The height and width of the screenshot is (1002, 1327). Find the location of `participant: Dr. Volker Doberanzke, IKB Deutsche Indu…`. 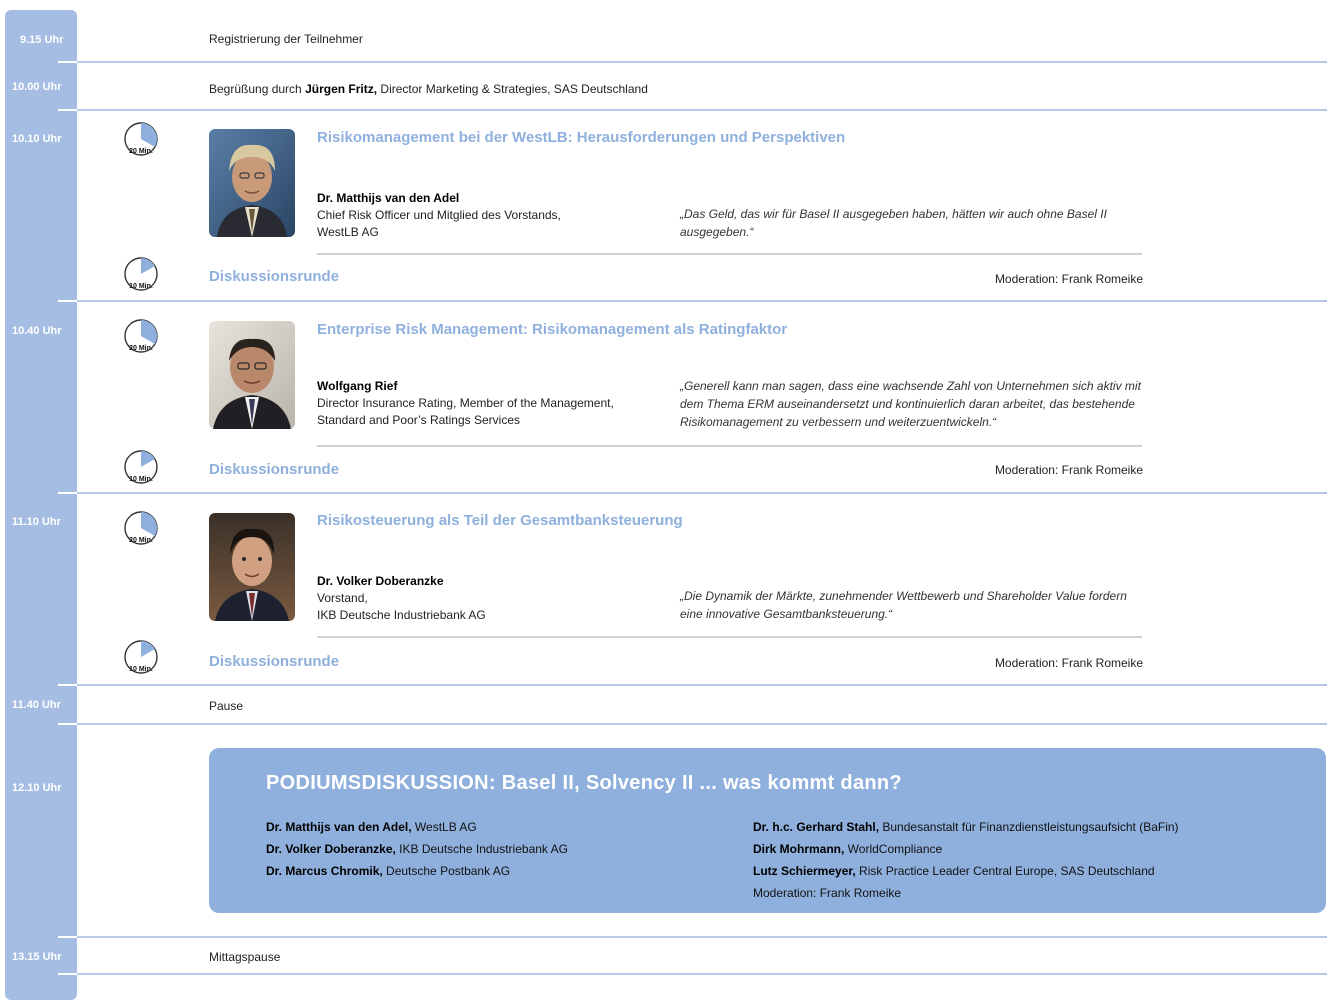

participant: Dr. Volker Doberanzke, IKB Deutsche Indu… is located at coordinates (417, 849).